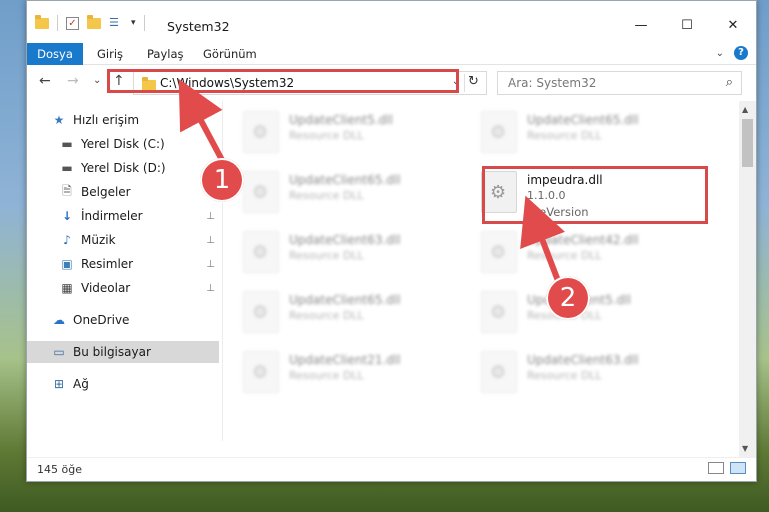 The width and height of the screenshot is (769, 512). What do you see at coordinates (716, 468) in the screenshot?
I see `details-view-icon` at bounding box center [716, 468].